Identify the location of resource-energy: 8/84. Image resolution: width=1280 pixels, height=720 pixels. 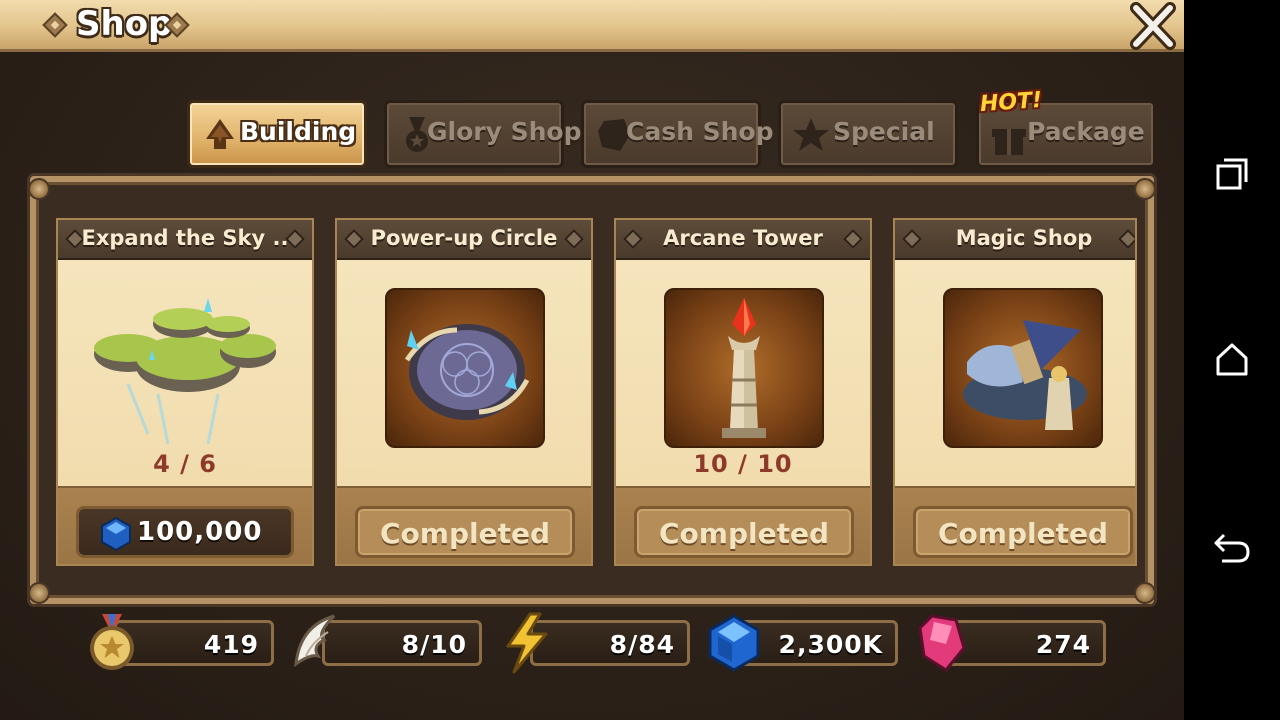
(610, 643).